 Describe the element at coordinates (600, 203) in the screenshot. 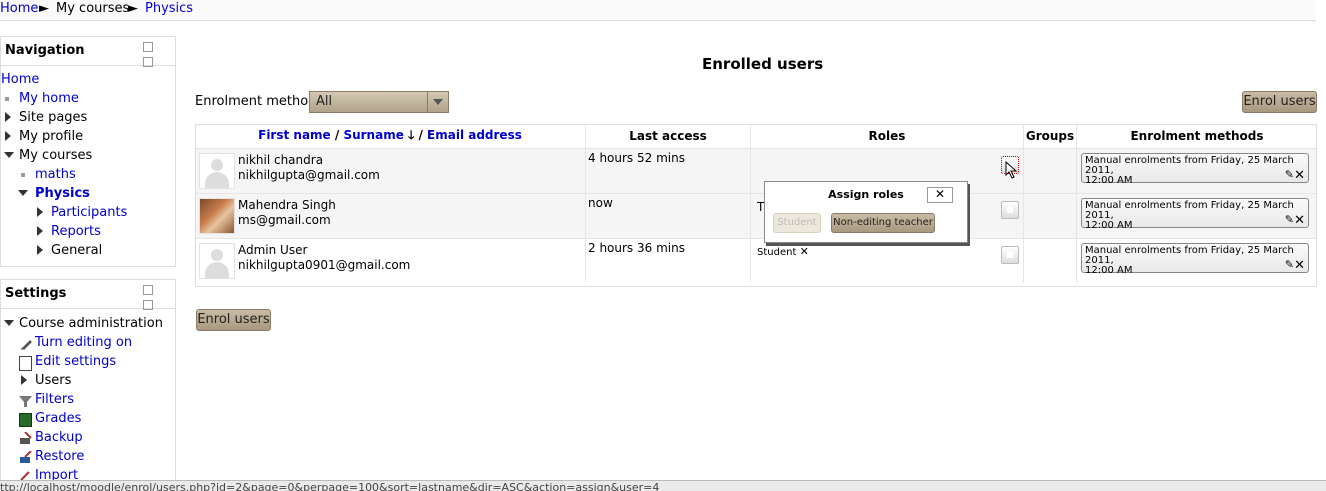

I see `last-access-value: now` at that location.